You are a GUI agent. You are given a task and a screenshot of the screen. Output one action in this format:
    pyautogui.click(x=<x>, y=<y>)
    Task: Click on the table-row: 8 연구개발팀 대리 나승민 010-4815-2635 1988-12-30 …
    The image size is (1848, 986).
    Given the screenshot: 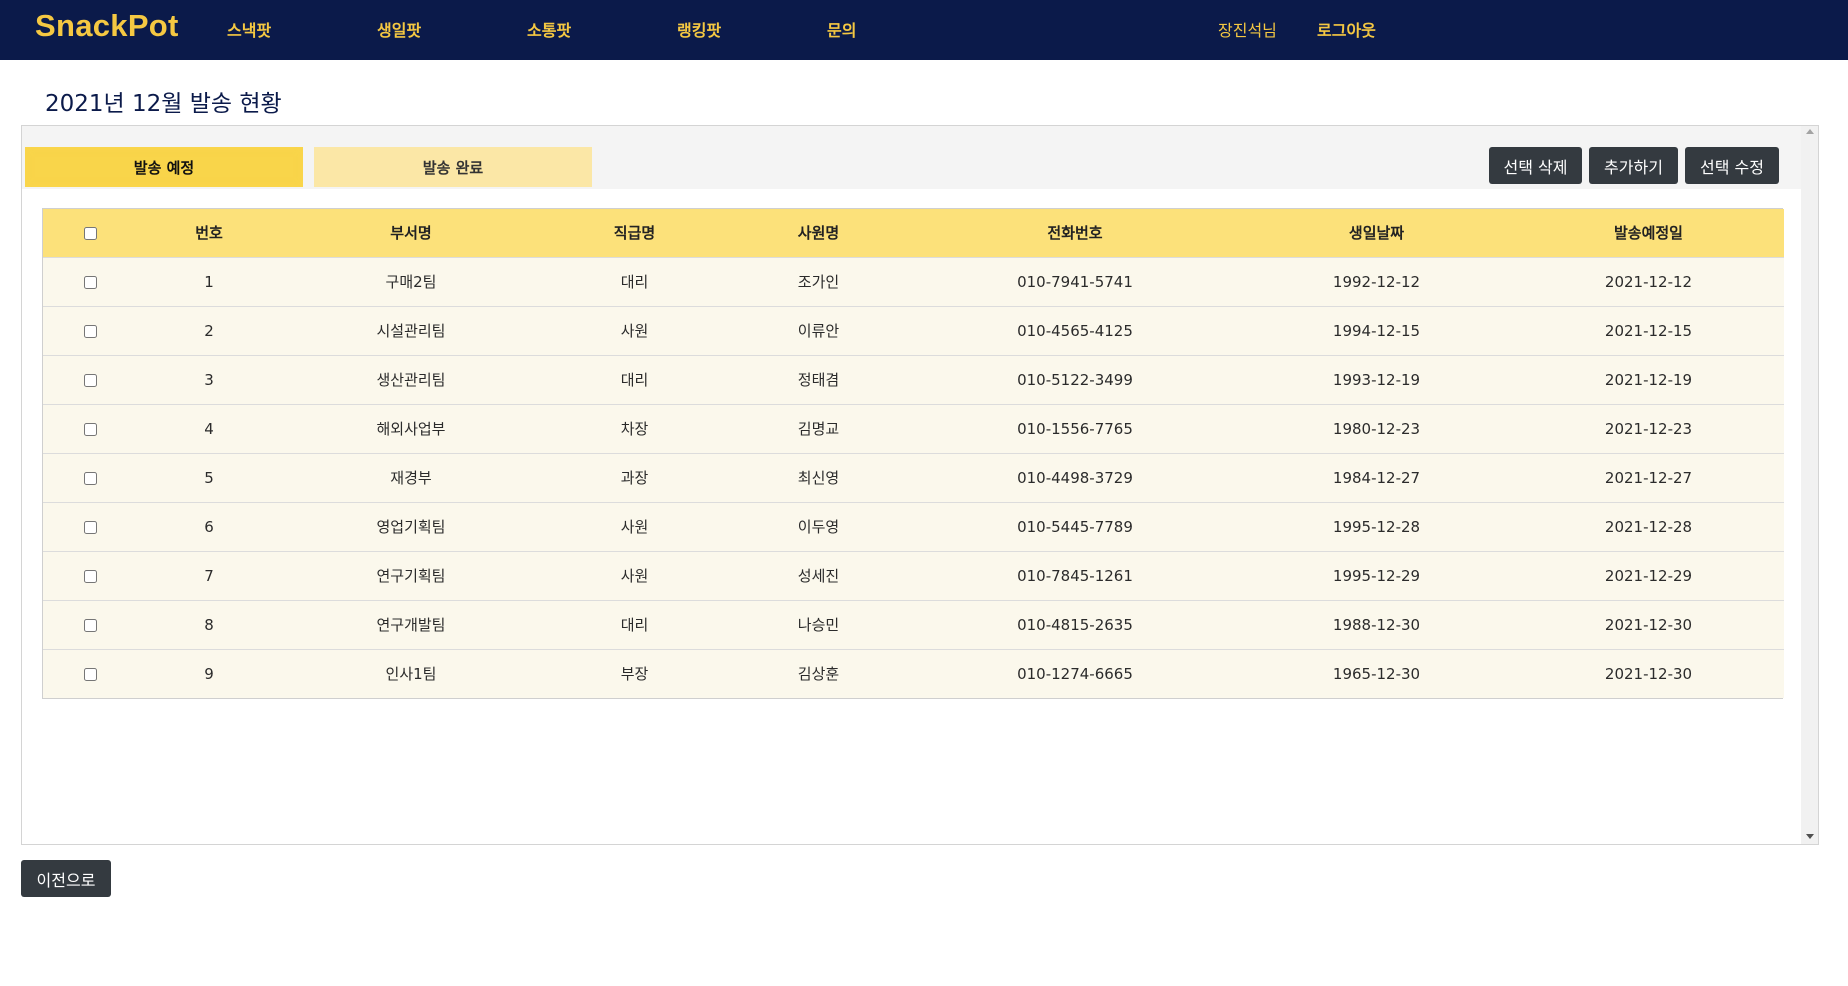 What is the action you would take?
    pyautogui.click(x=913, y=624)
    